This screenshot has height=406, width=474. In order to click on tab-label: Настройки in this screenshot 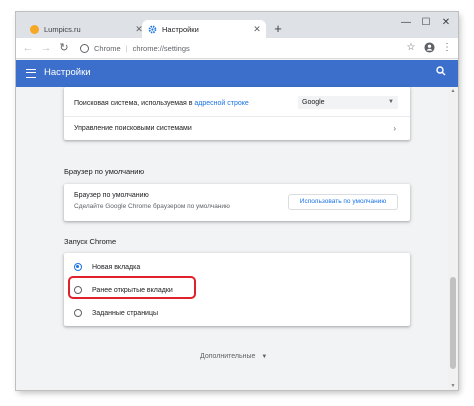, I will do `click(180, 29)`.